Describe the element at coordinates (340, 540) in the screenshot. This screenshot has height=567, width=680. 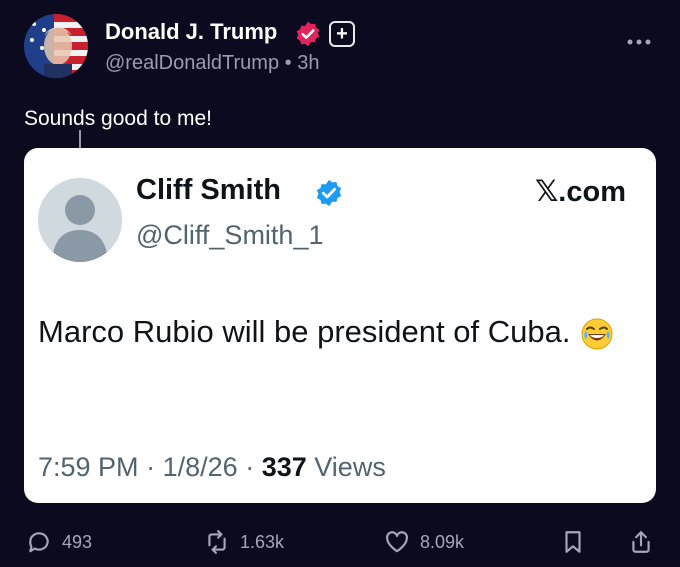
I see `action-bar: 493 1.63k 8.09k` at that location.